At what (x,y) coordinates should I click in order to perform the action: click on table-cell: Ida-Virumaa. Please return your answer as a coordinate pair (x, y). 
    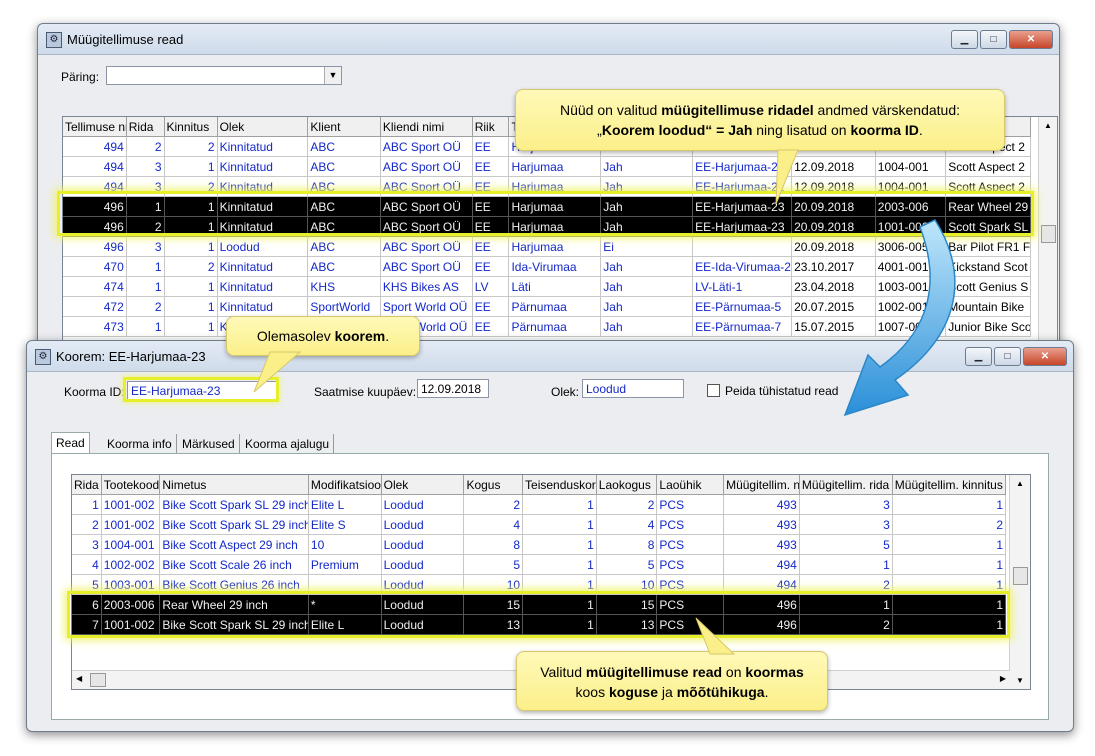
    Looking at the image, I should click on (555, 266).